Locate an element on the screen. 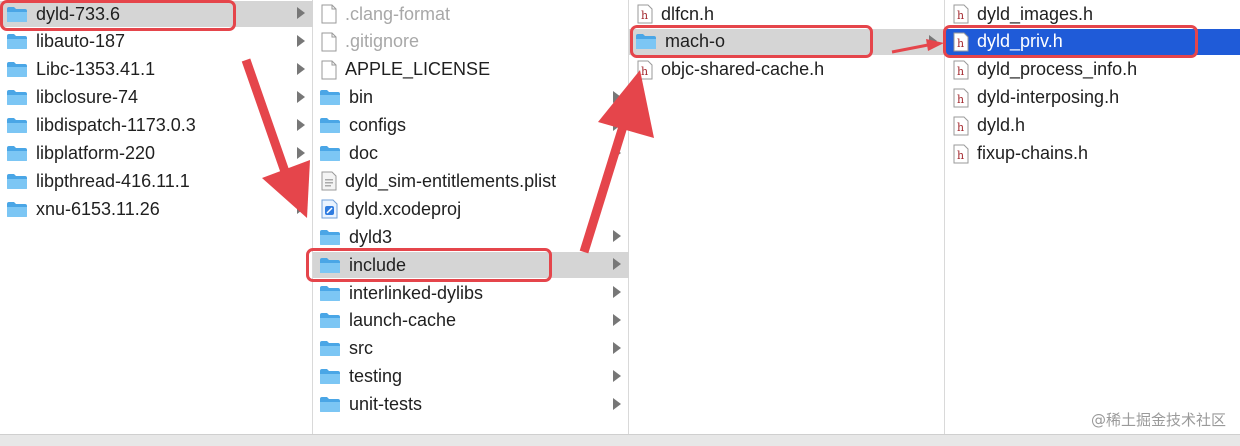 This screenshot has width=1240, height=446. list-item-dlfcn-h: h dlfcn.h is located at coordinates (787, 14).